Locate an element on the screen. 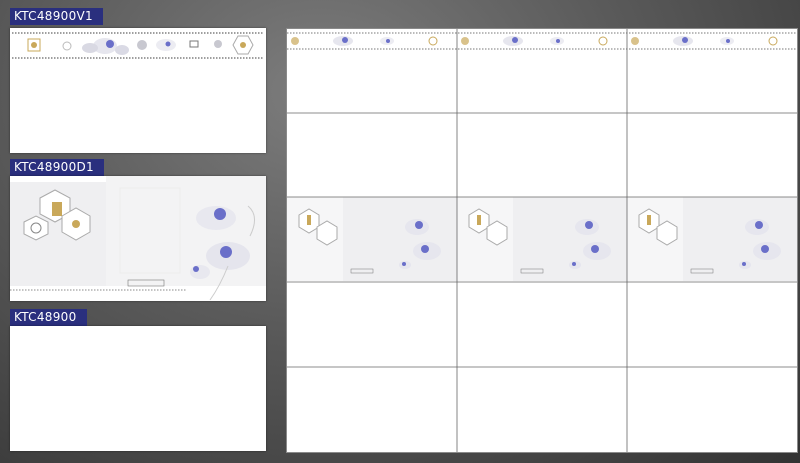 This screenshot has width=800, height=463. wall-row-decor is located at coordinates (542, 239).